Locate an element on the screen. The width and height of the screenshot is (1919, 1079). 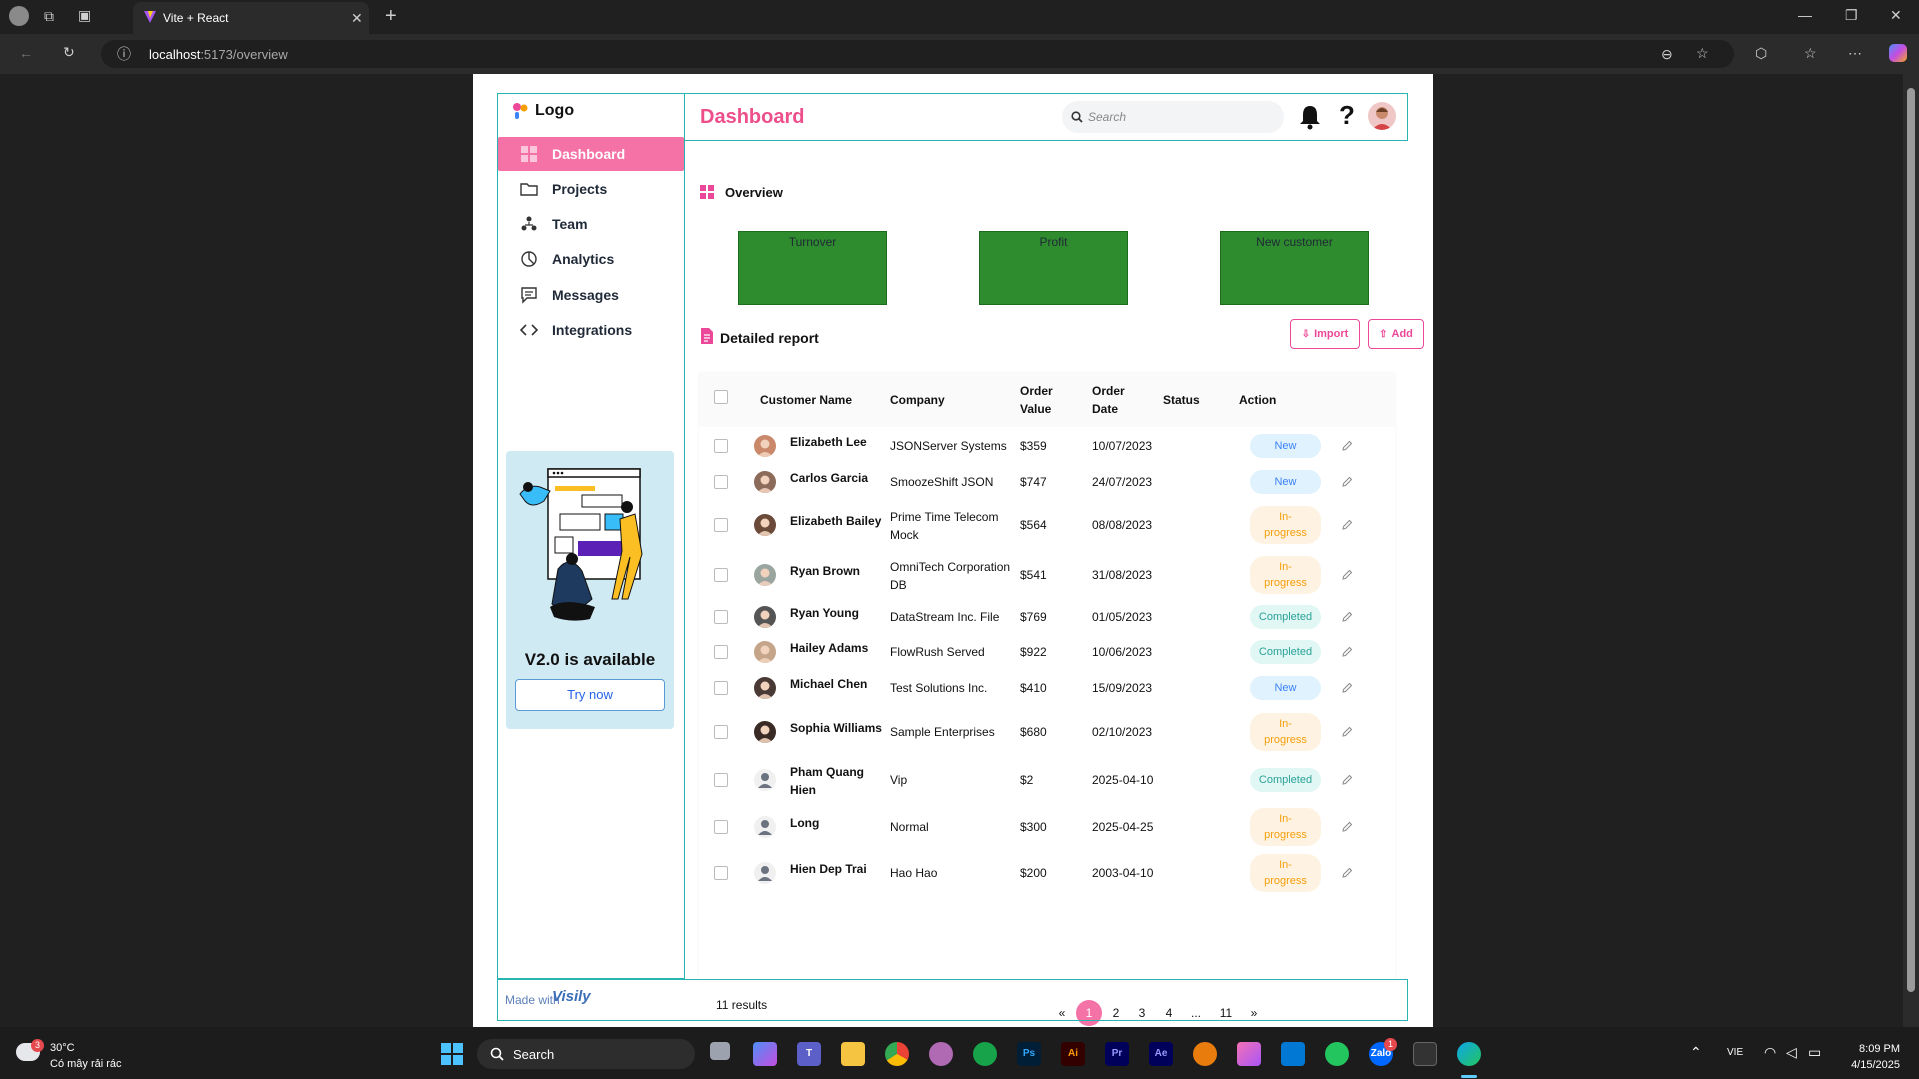
bell-icon is located at coordinates (1310, 117).